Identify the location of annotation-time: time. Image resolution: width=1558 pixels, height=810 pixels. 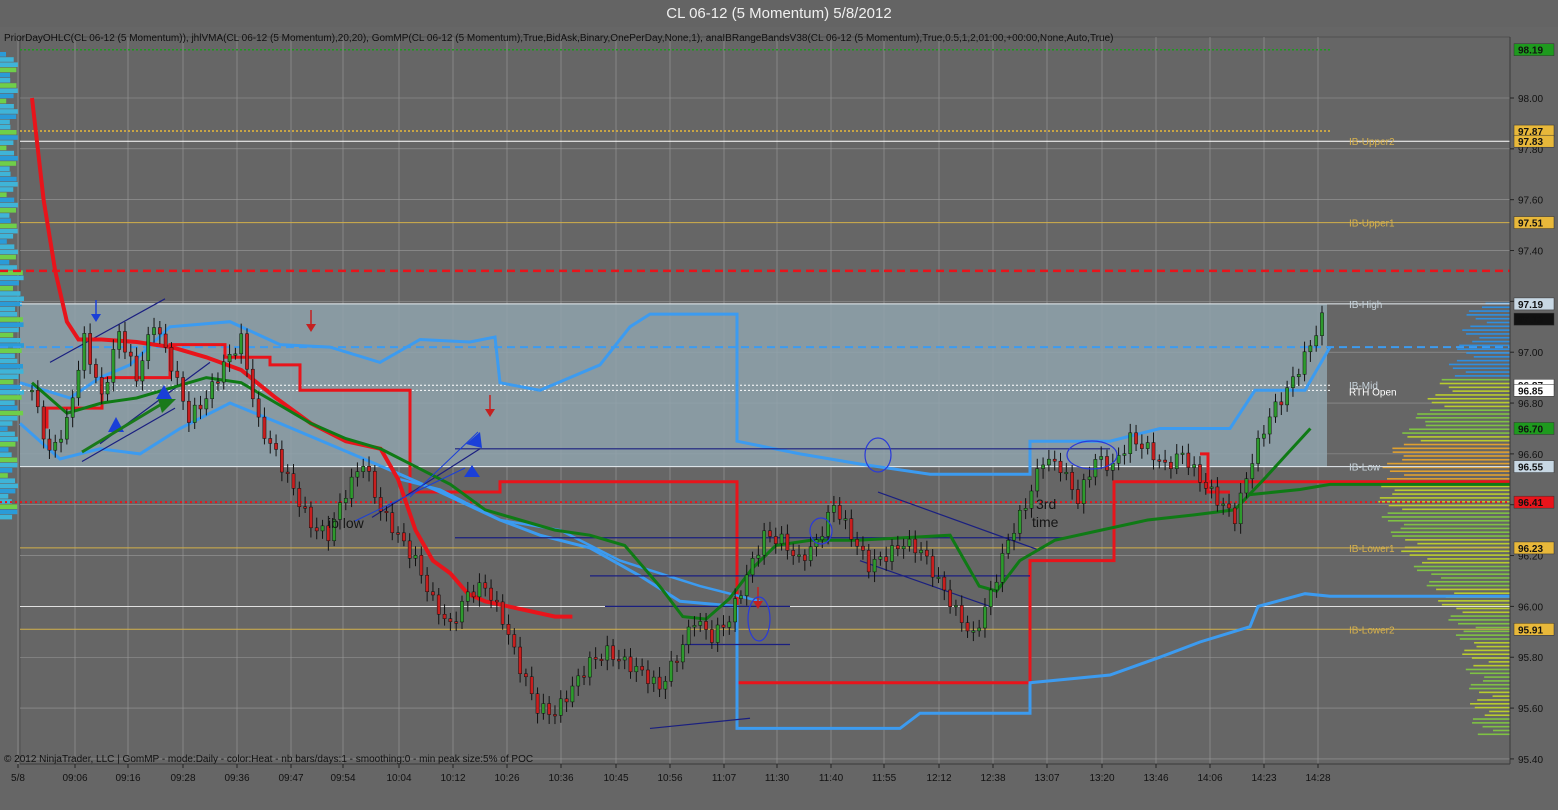
(1045, 522).